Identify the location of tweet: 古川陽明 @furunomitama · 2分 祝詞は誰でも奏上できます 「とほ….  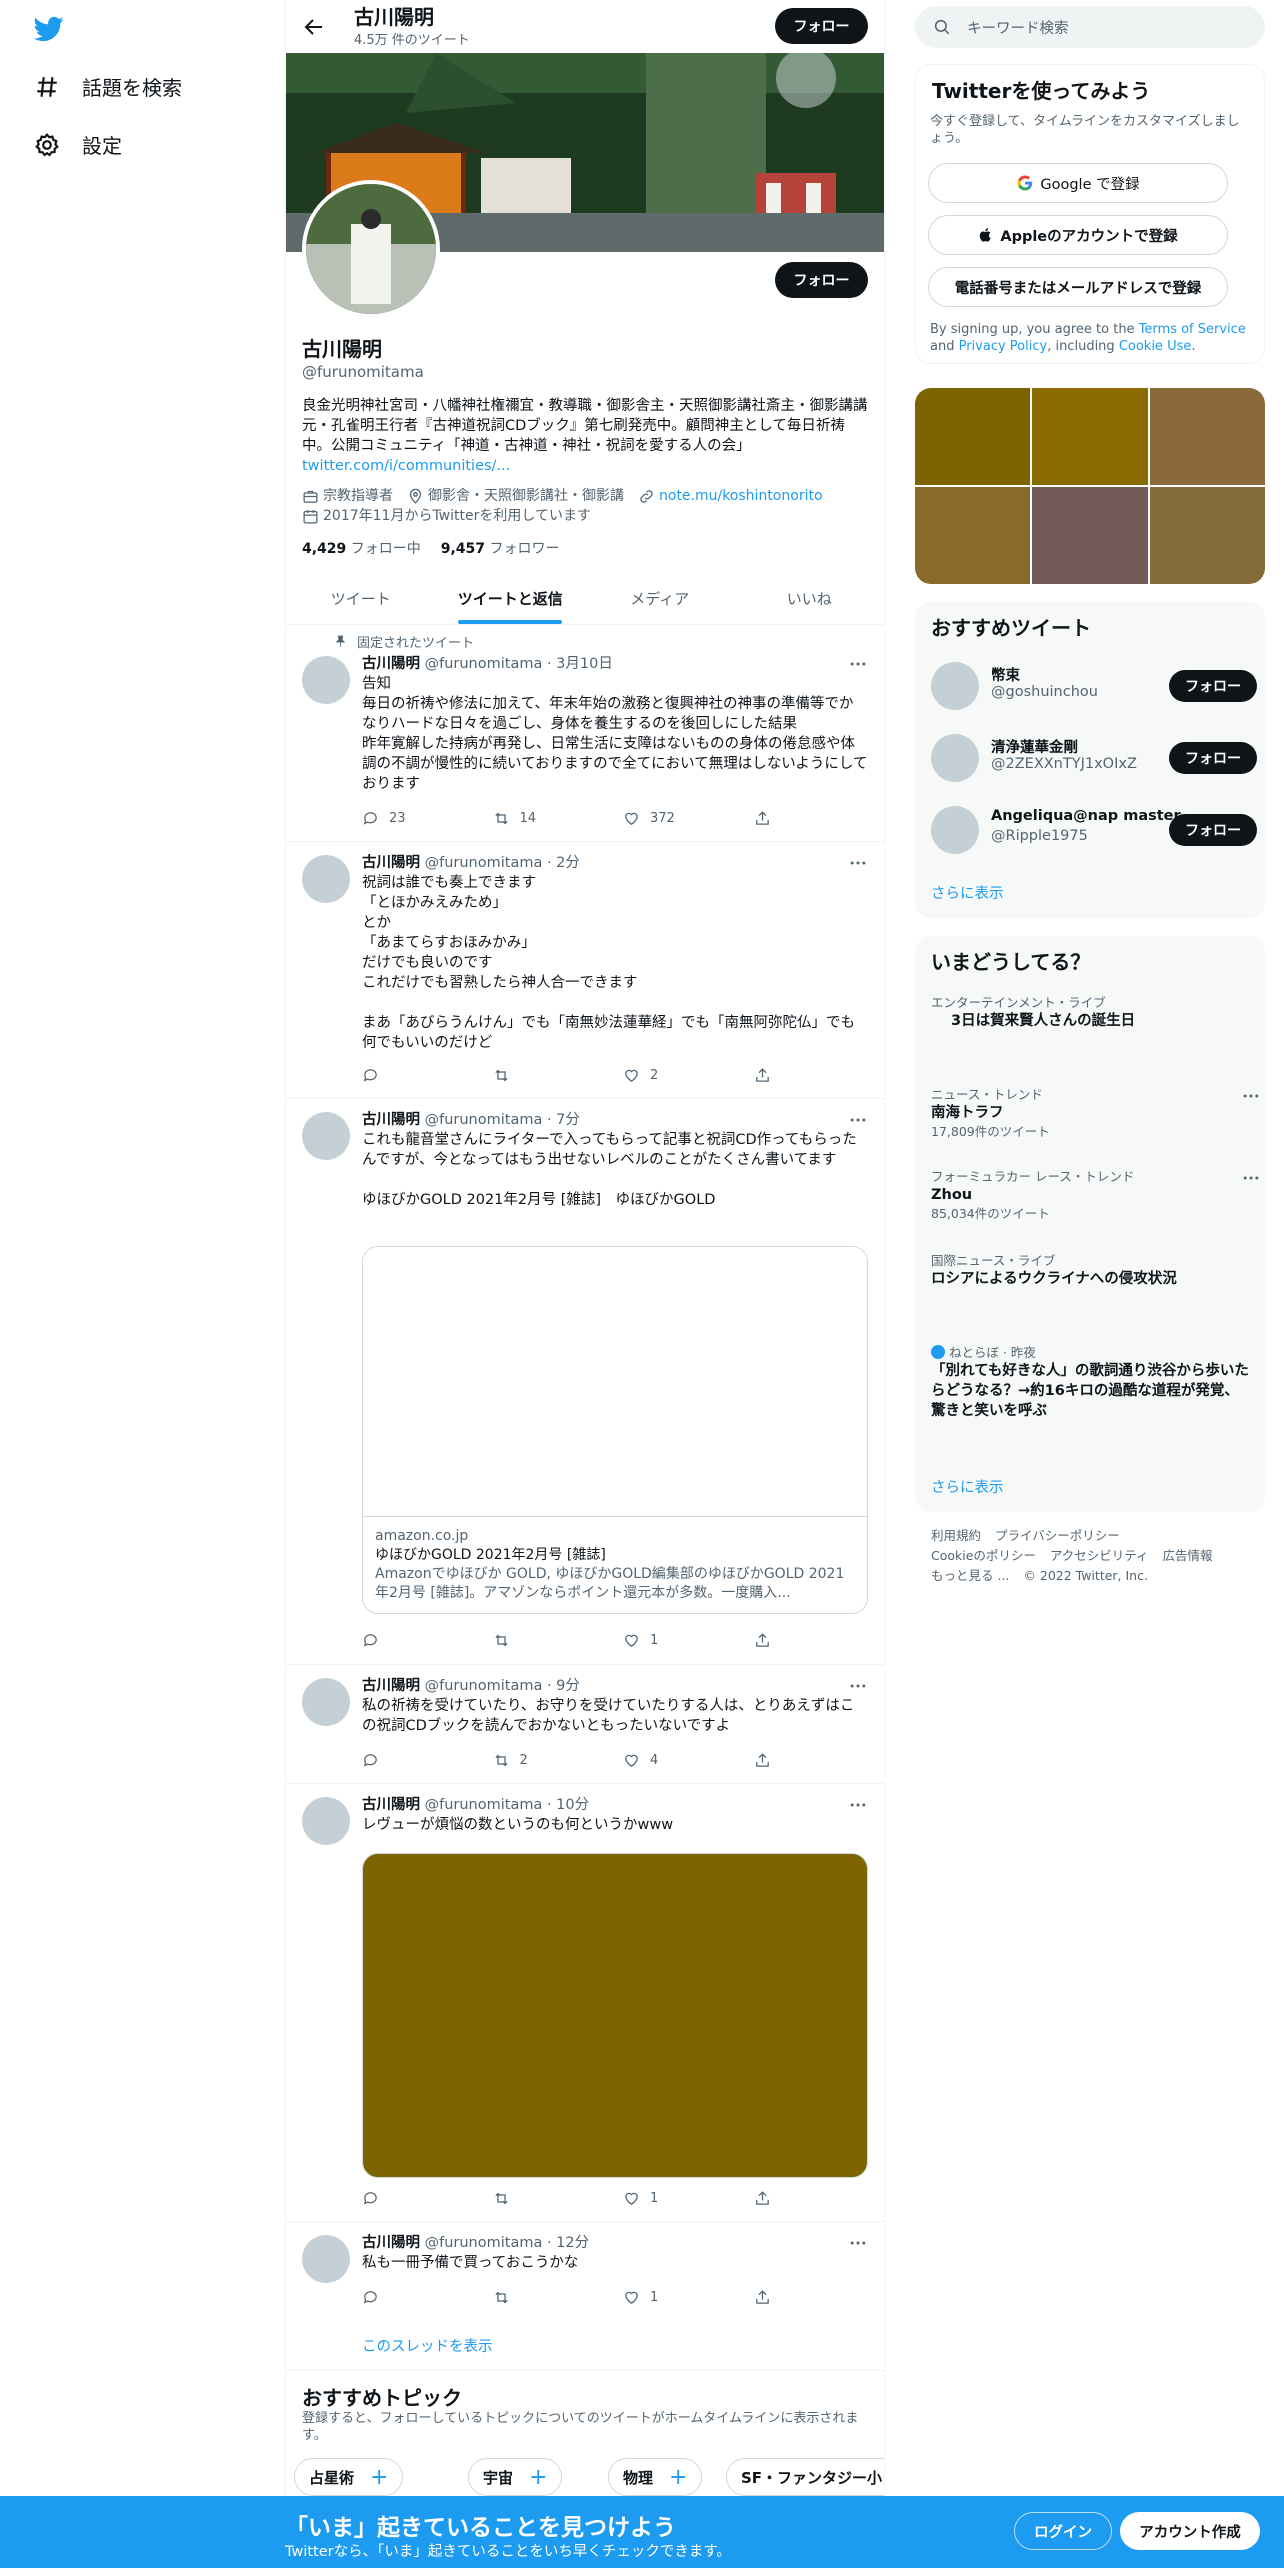
(585, 971).